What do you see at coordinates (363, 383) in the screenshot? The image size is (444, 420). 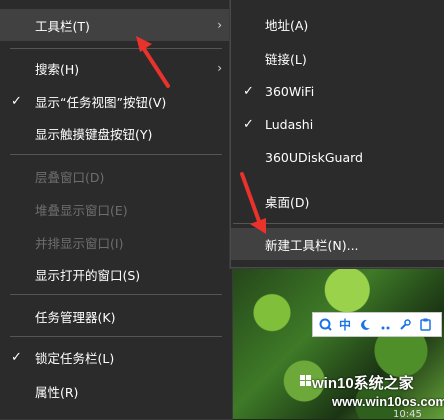 I see `watermark-title: win10系统之家` at bounding box center [363, 383].